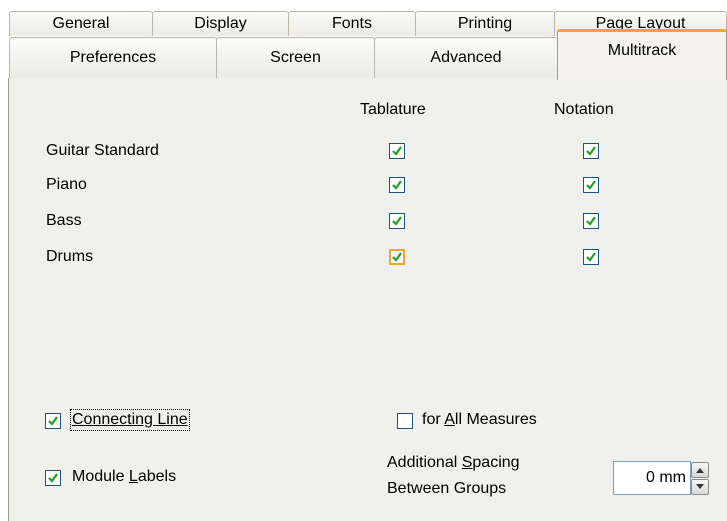  What do you see at coordinates (157, 476) in the screenshot?
I see `module-labels-rest: abels` at bounding box center [157, 476].